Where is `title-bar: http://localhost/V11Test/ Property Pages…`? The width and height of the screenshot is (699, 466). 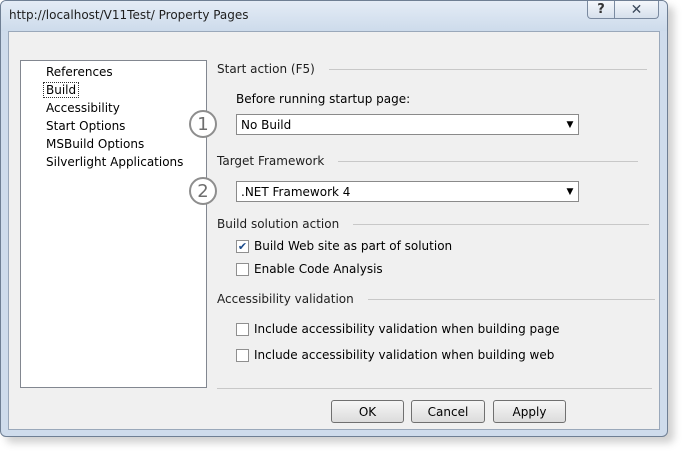 title-bar: http://localhost/V11Test/ Property Pages… is located at coordinates (334, 16).